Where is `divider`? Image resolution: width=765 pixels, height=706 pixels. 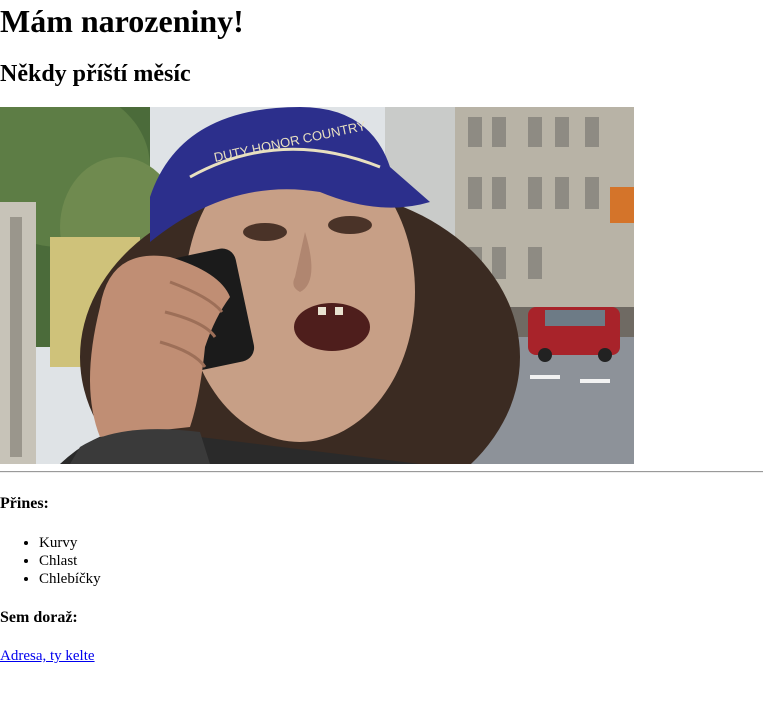
divider is located at coordinates (381, 472).